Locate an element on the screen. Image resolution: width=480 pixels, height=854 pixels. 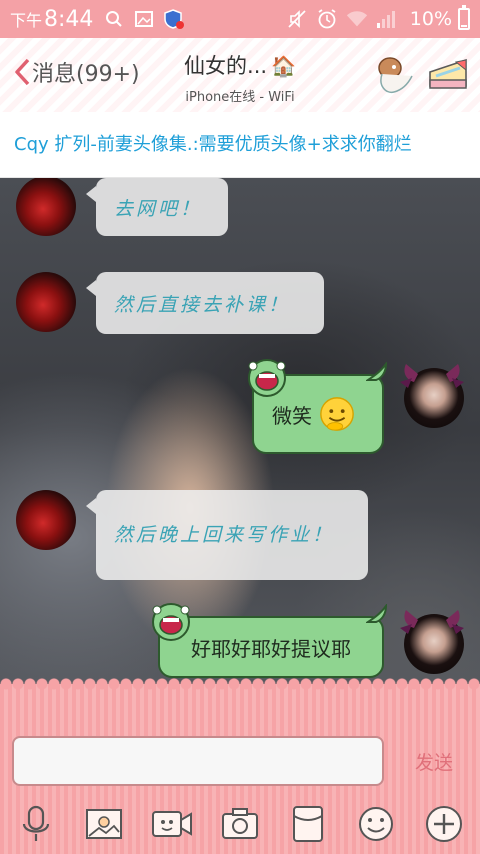
message-incoming: 然后直接去补课！ is located at coordinates (205, 303).